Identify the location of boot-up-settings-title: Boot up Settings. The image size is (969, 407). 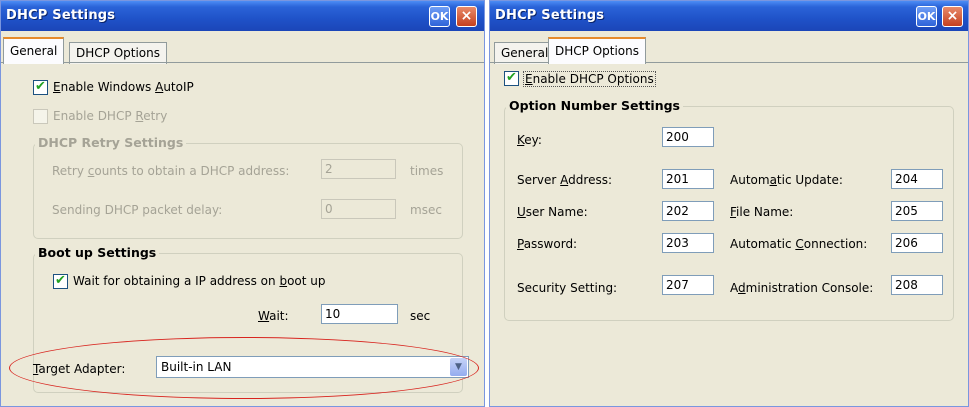
(97, 252).